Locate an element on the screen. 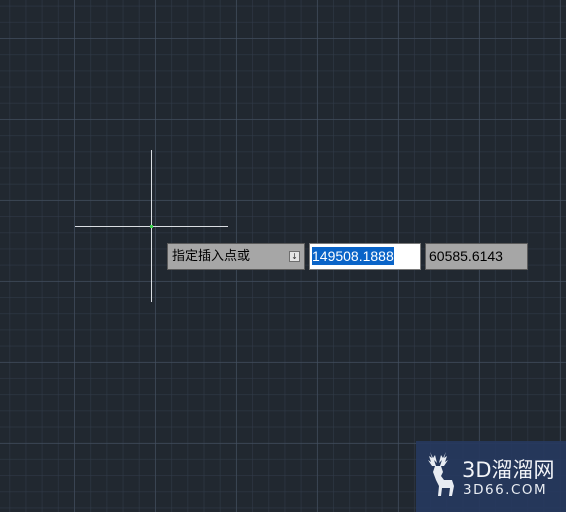 This screenshot has height=512, width=566. prompt-label: 指定插入点或 is located at coordinates (211, 256).